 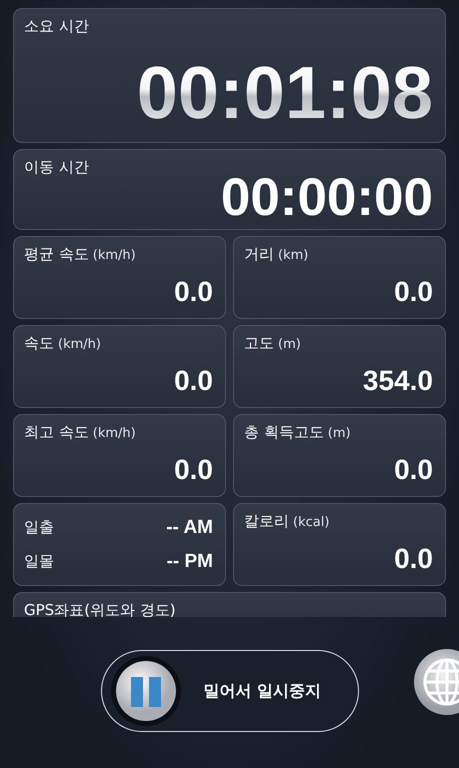 I want to click on stat-label: 최고 속도, so click(x=56, y=432).